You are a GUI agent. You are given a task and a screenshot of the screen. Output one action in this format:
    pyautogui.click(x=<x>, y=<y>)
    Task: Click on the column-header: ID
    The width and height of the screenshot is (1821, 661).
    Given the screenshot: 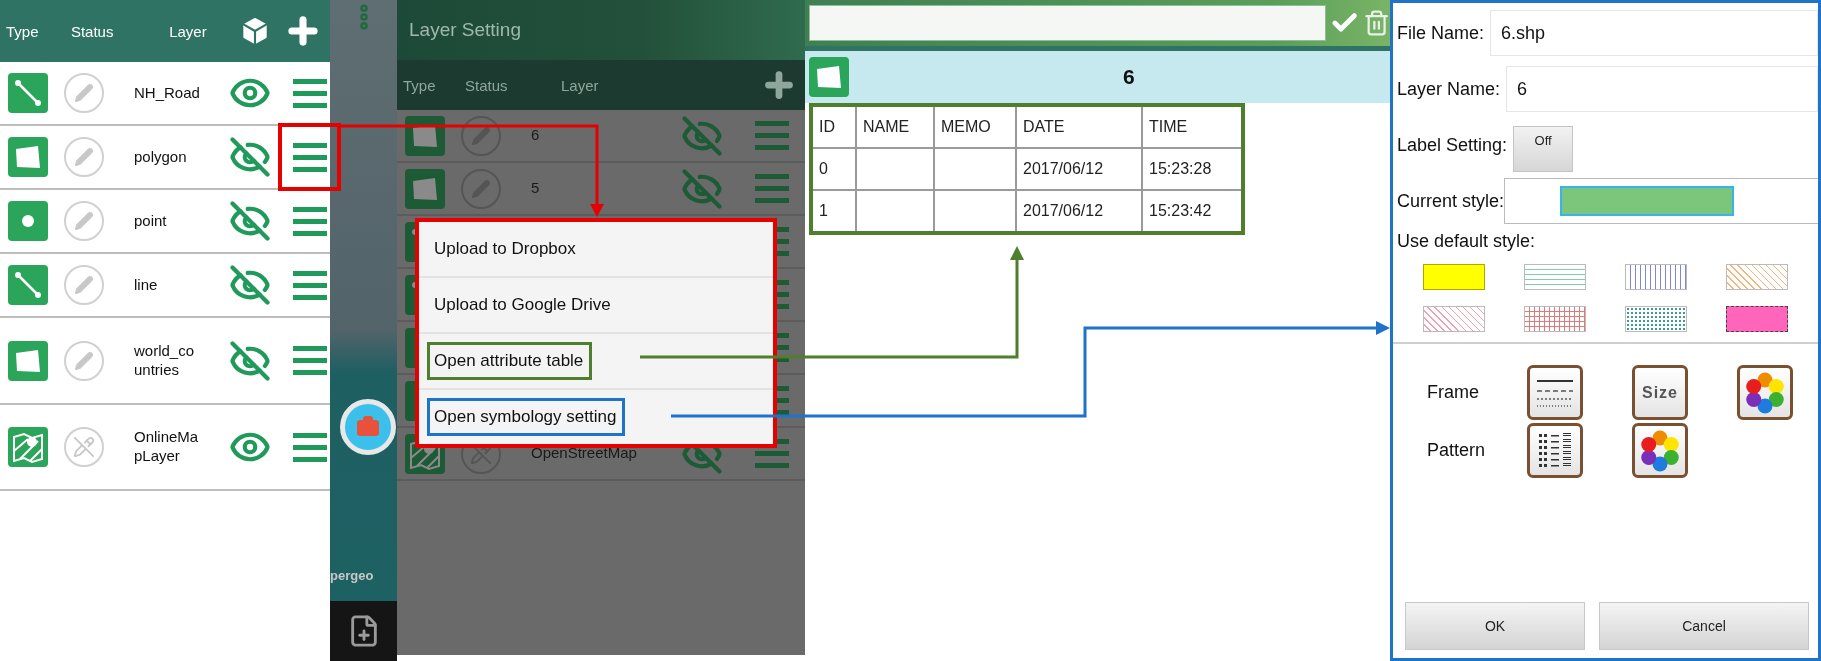 What is the action you would take?
    pyautogui.click(x=833, y=126)
    